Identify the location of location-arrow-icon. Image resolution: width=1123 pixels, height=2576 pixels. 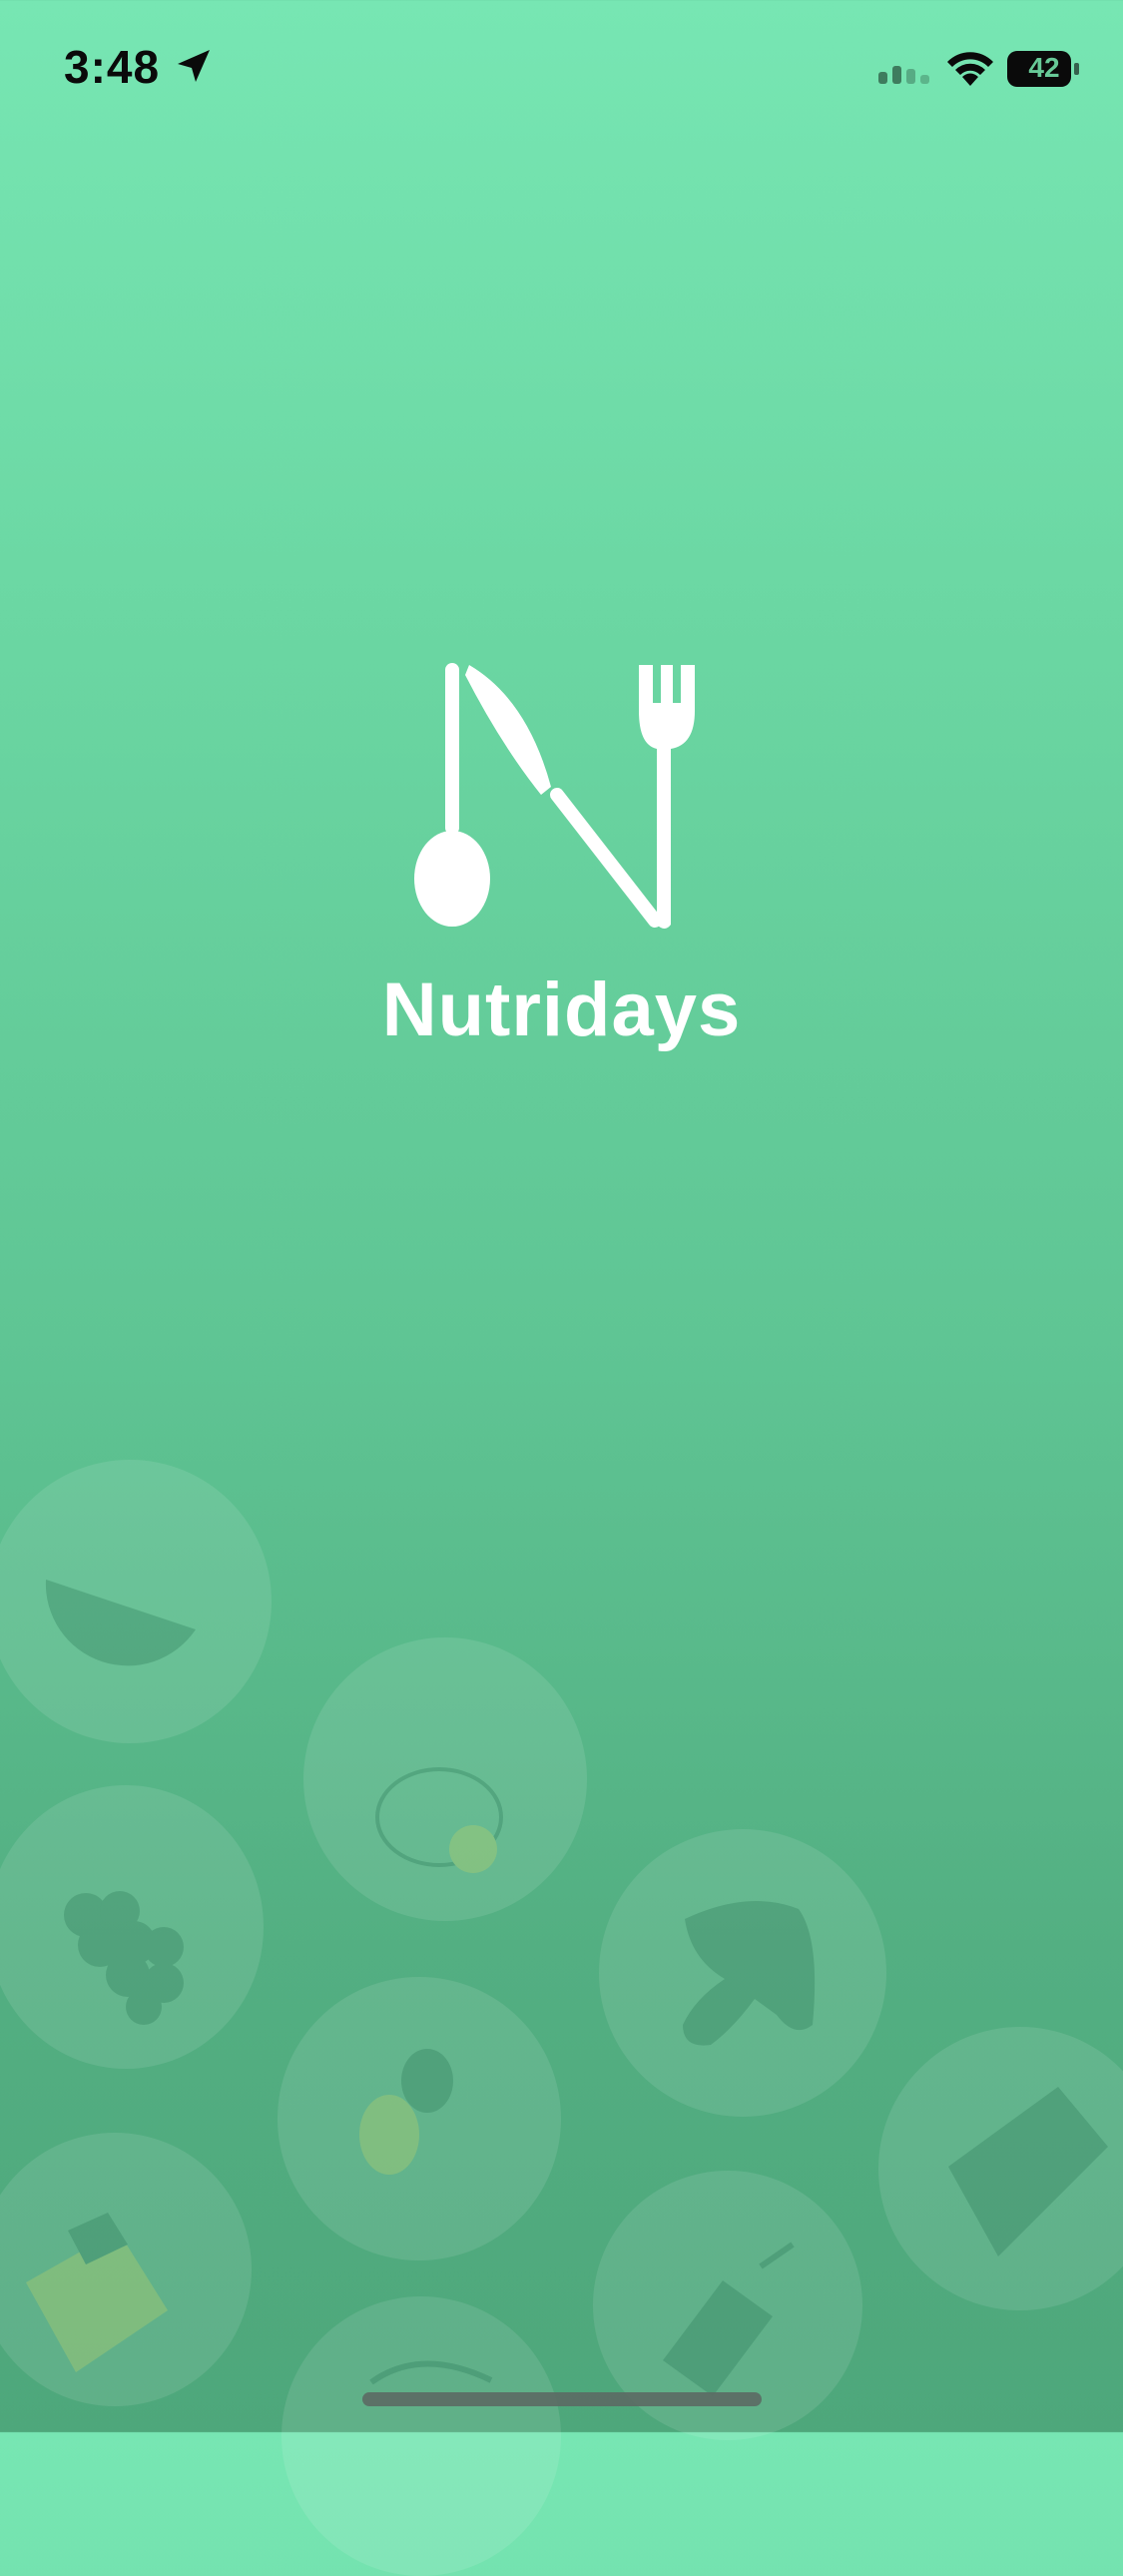
(194, 66).